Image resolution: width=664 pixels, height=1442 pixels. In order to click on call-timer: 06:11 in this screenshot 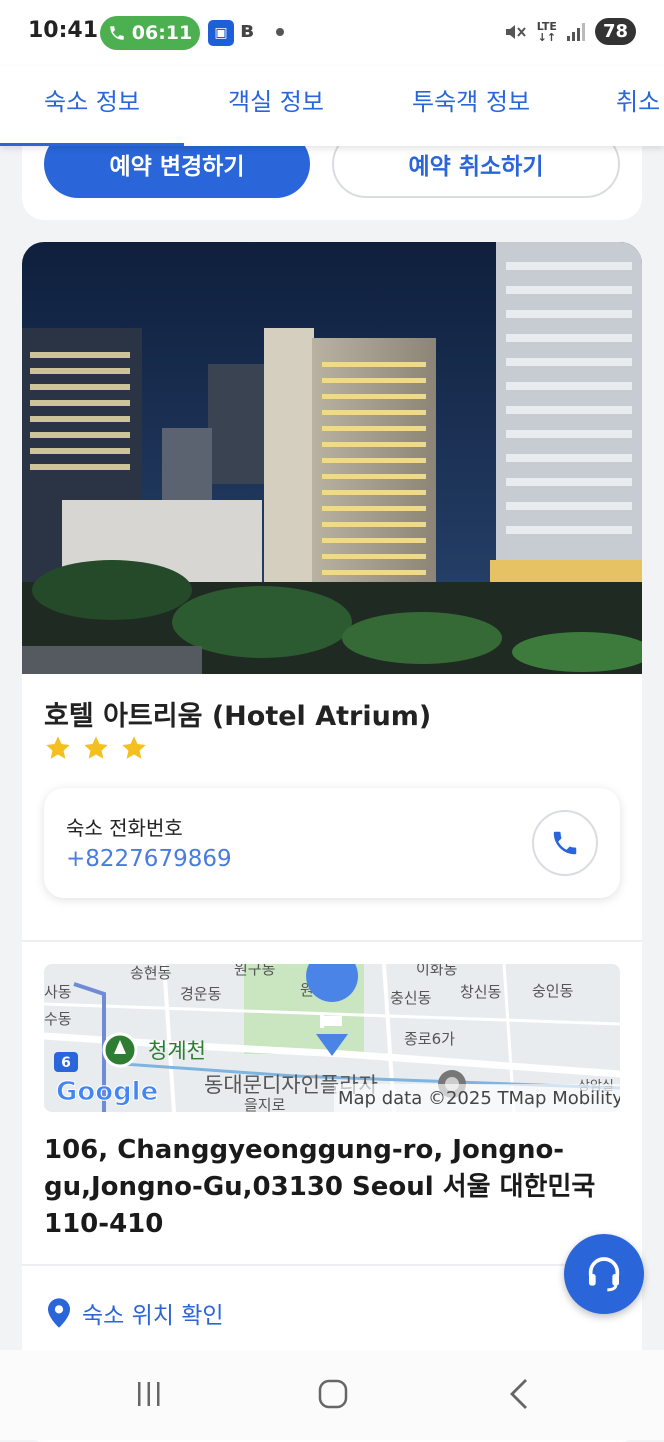, I will do `click(162, 33)`.